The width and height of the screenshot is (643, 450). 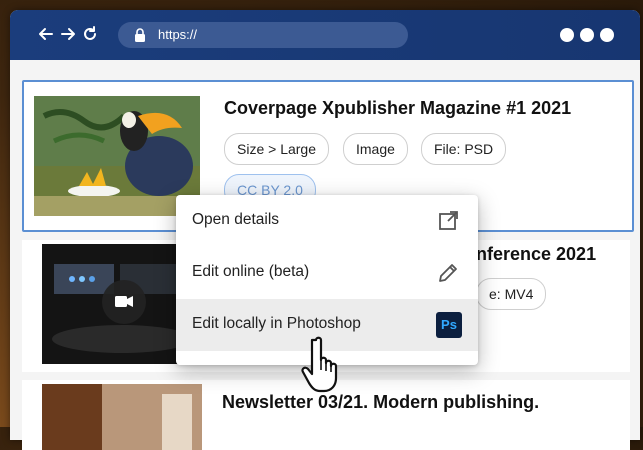 I want to click on browser-toolbar: https://, so click(x=325, y=35).